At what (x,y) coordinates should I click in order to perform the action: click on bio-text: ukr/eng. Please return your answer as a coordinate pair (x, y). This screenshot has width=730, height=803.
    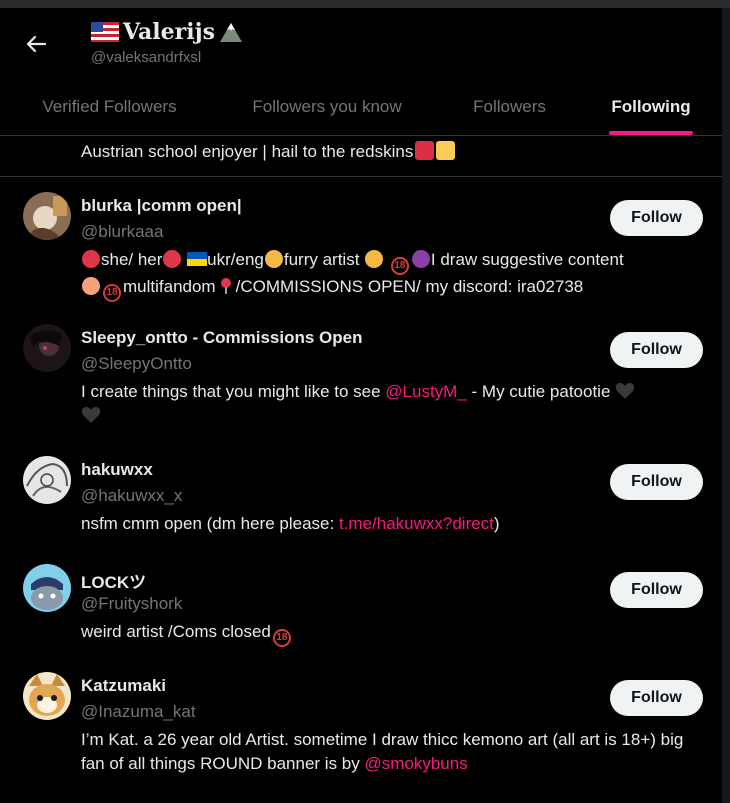
    Looking at the image, I should click on (235, 259).